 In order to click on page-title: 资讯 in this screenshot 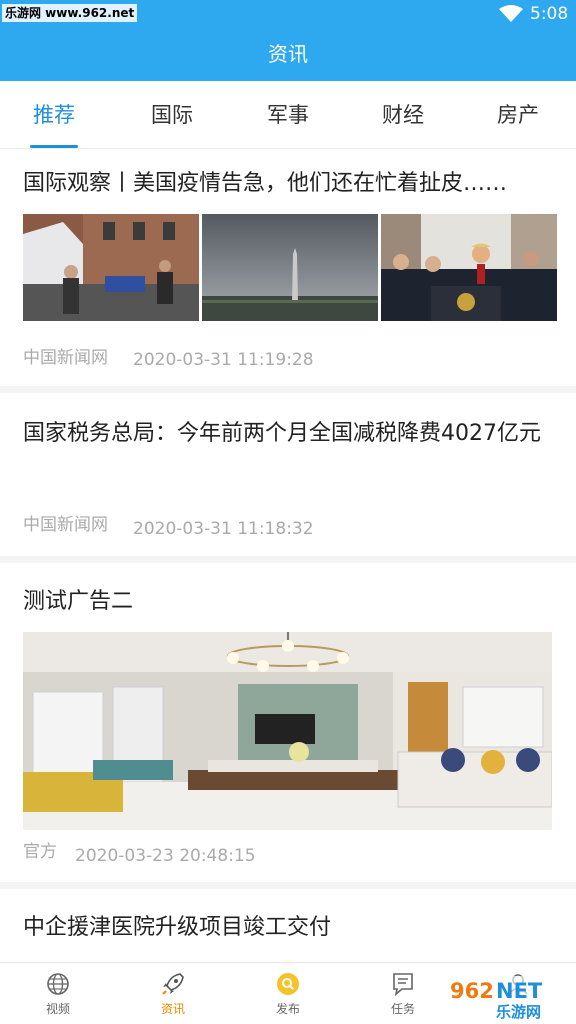, I will do `click(288, 54)`.